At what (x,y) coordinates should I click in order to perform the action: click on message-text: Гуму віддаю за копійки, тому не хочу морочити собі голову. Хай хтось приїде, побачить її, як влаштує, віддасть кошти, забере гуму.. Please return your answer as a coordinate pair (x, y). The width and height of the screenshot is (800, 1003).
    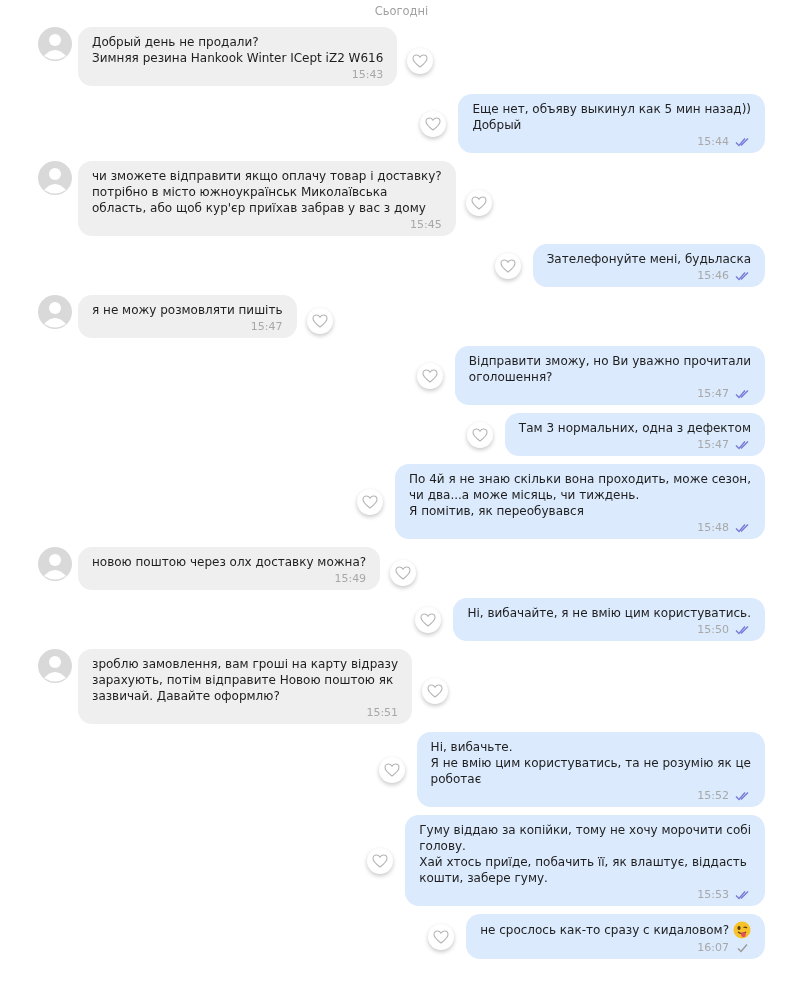
    Looking at the image, I should click on (585, 854).